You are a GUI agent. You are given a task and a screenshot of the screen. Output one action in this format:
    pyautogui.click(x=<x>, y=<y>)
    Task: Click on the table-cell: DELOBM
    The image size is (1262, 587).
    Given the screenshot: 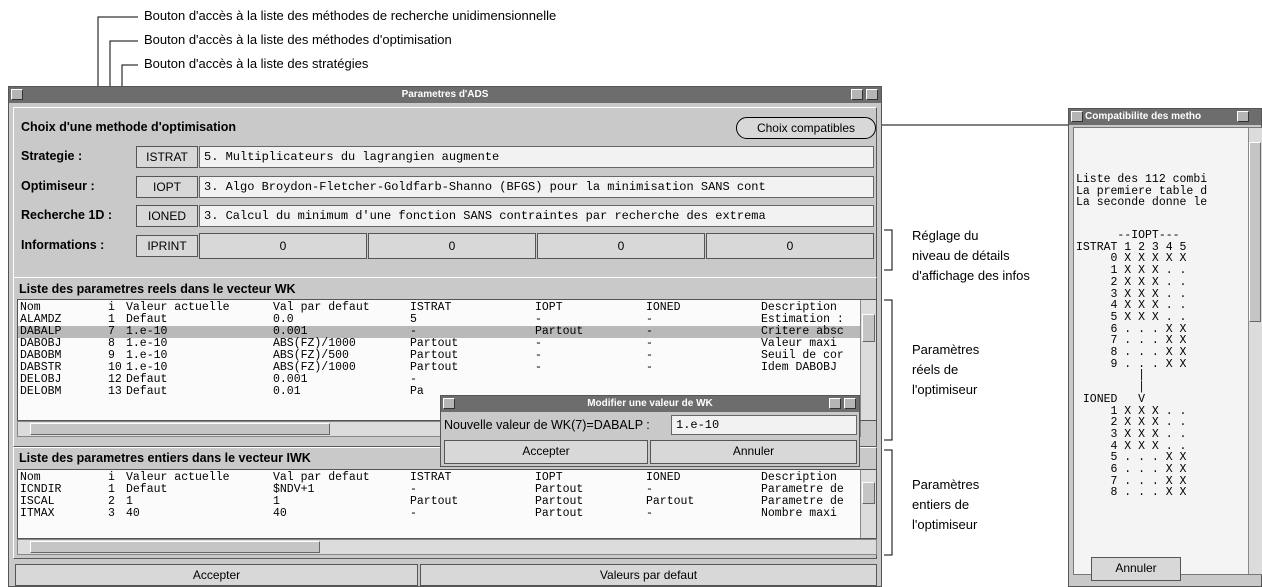 What is the action you would take?
    pyautogui.click(x=41, y=391)
    